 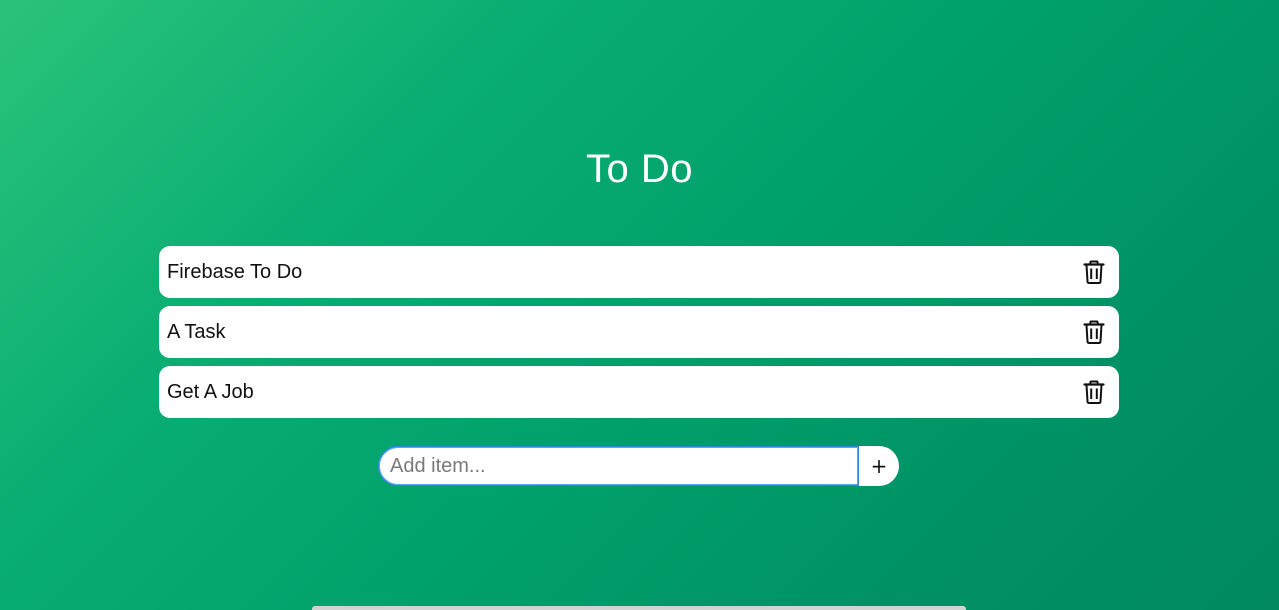 I want to click on todo-item-text: A Task, so click(x=196, y=332).